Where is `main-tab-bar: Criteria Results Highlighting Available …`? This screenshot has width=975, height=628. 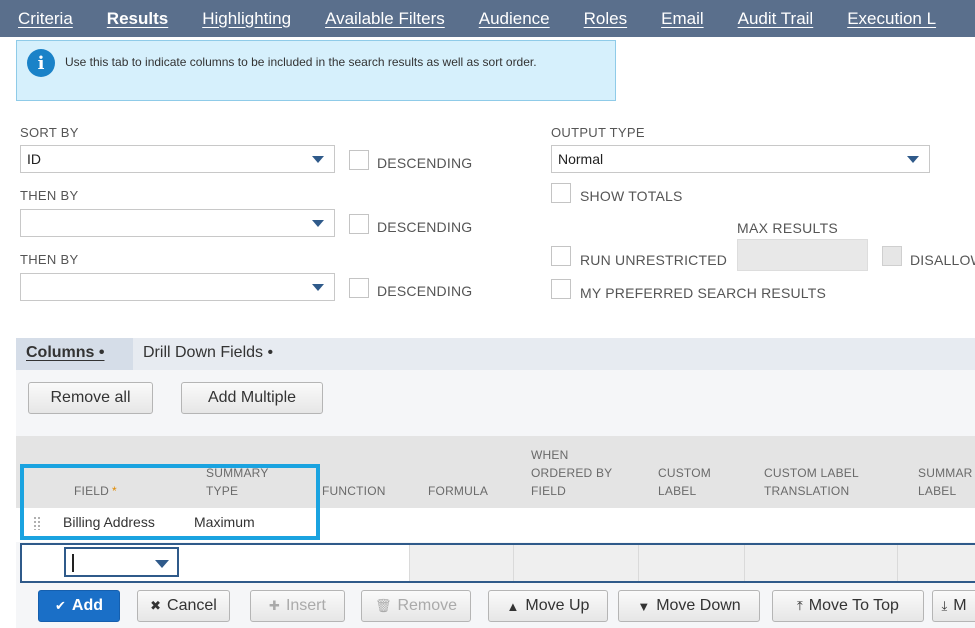 main-tab-bar: Criteria Results Highlighting Available … is located at coordinates (487, 18).